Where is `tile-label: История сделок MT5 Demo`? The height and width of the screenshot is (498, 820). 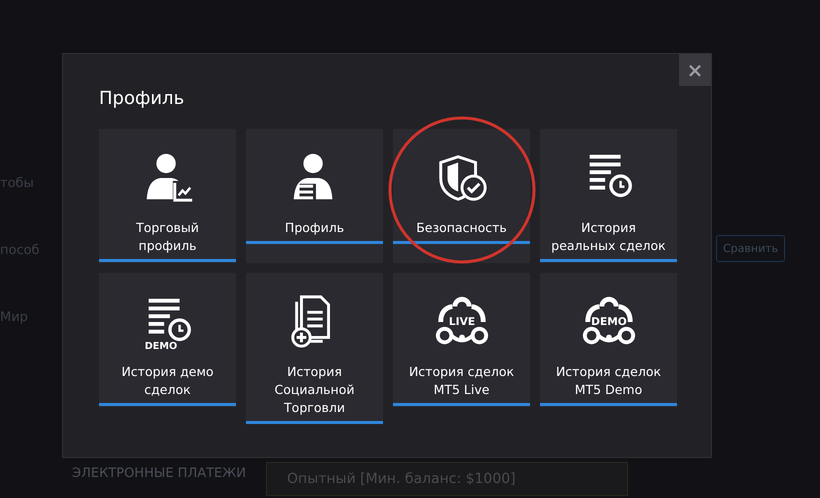 tile-label: История сделок MT5 Demo is located at coordinates (608, 381).